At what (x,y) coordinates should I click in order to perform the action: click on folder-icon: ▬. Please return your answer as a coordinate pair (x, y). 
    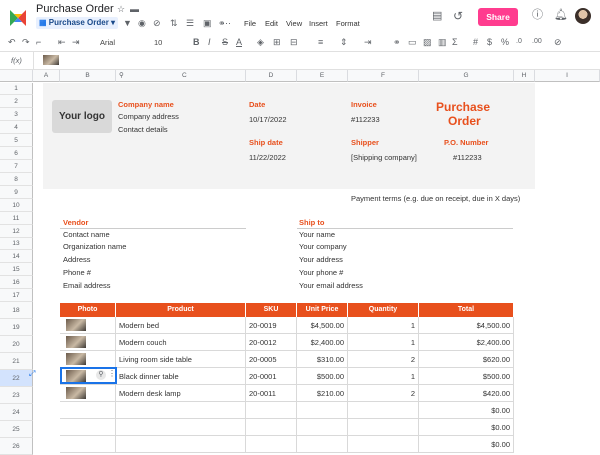
    Looking at the image, I should click on (134, 9).